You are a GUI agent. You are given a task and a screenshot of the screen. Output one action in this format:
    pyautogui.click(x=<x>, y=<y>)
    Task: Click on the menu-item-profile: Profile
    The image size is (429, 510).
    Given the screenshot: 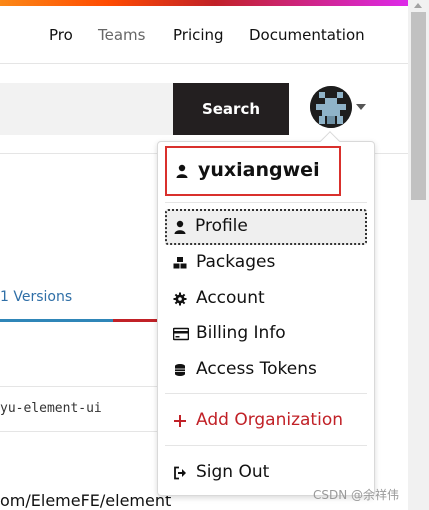 What is the action you would take?
    pyautogui.click(x=266, y=227)
    